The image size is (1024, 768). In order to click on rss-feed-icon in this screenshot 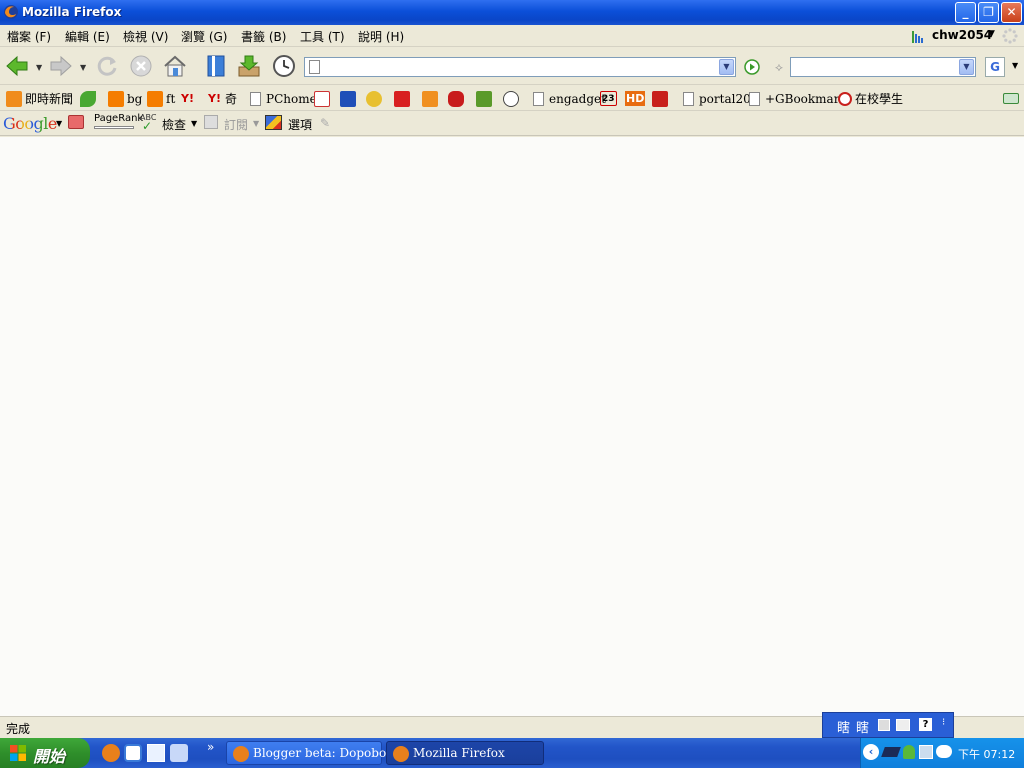, I will do `click(211, 122)`.